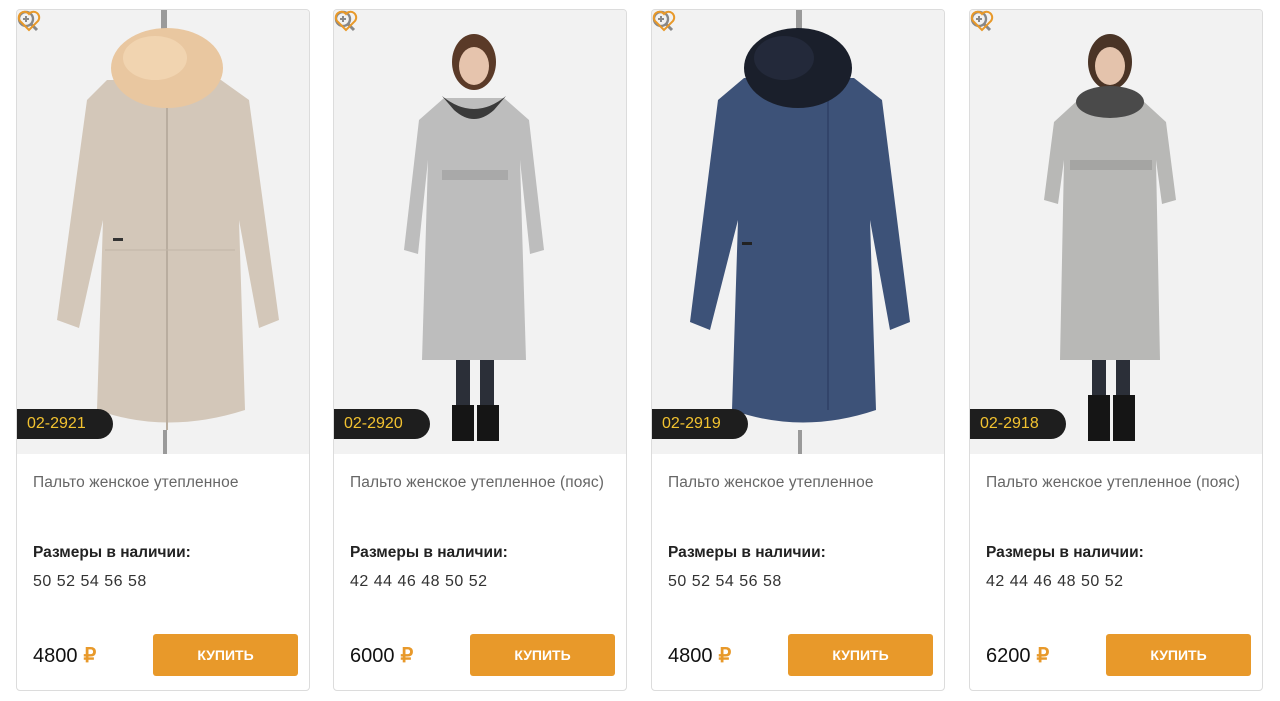 The height and width of the screenshot is (701, 1280). I want to click on price-value: 6000, so click(372, 656).